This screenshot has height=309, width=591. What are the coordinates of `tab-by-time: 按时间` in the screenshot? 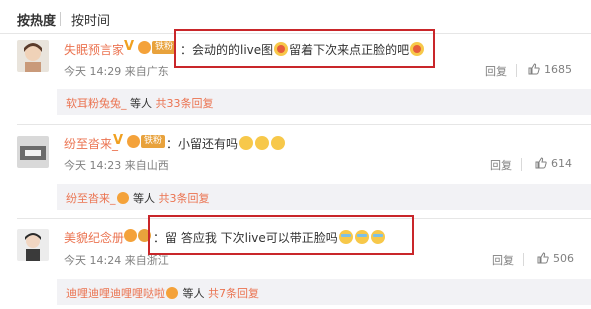 It's located at (90, 19).